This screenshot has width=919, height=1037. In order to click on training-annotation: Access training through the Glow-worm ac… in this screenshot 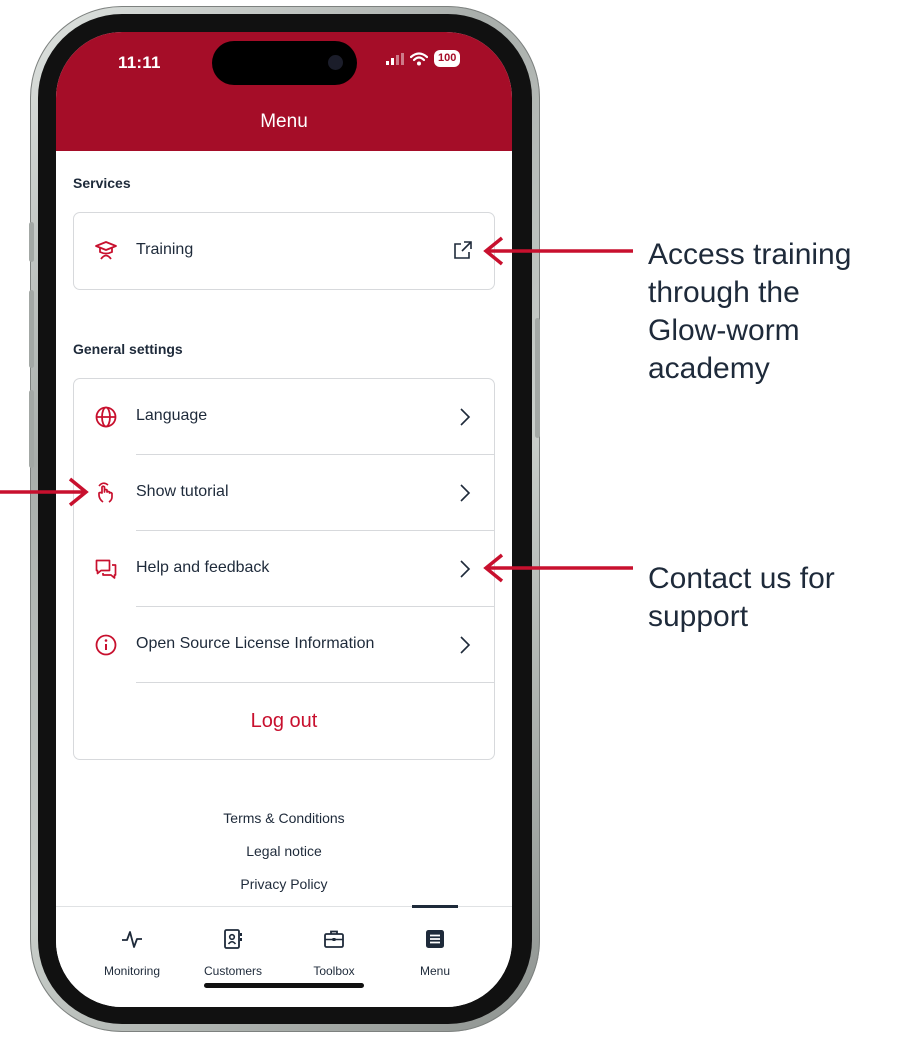, I will do `click(749, 312)`.